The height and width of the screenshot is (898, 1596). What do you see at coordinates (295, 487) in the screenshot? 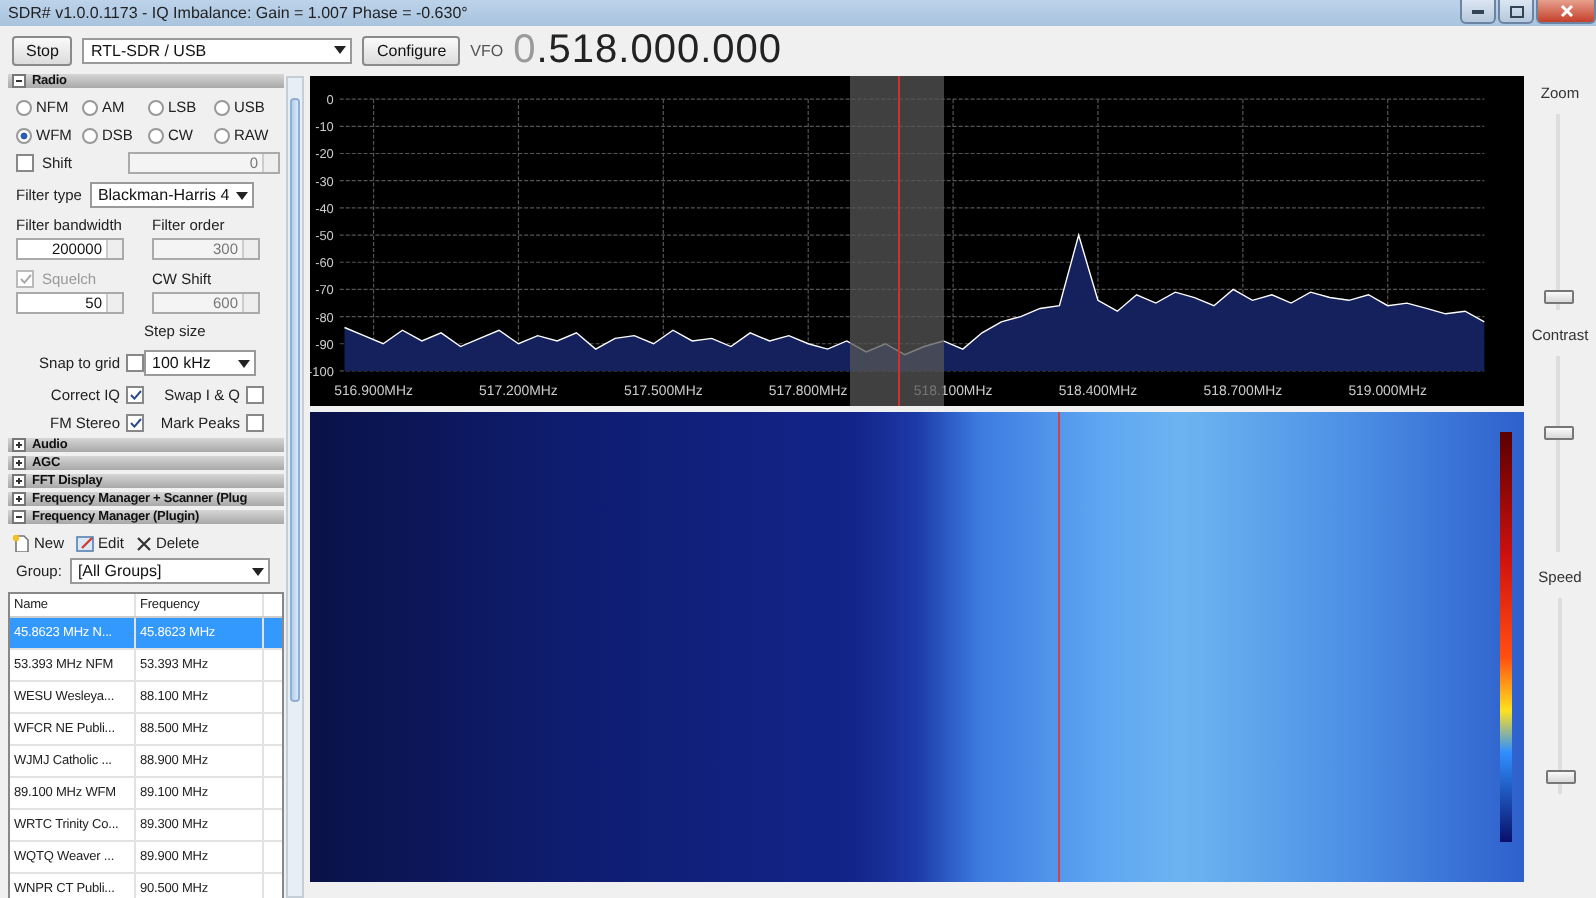
I see `scrollbar` at bounding box center [295, 487].